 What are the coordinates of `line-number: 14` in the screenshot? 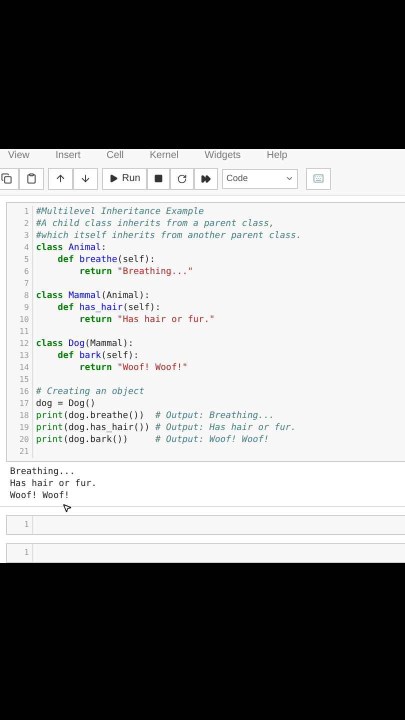 It's located at (24, 368).